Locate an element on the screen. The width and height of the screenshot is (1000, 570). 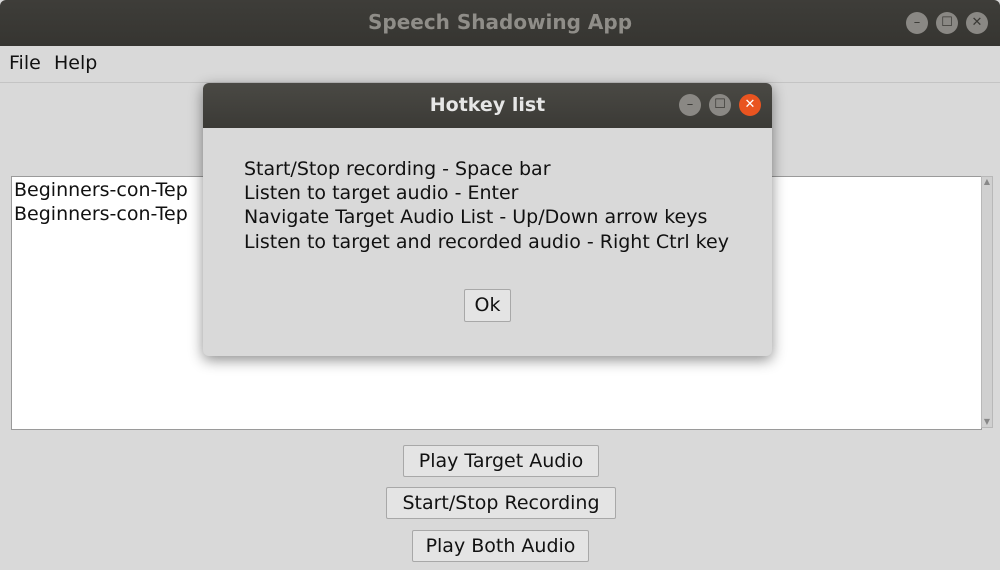
play-both-audio-button: Play Both Audio is located at coordinates (500, 546).